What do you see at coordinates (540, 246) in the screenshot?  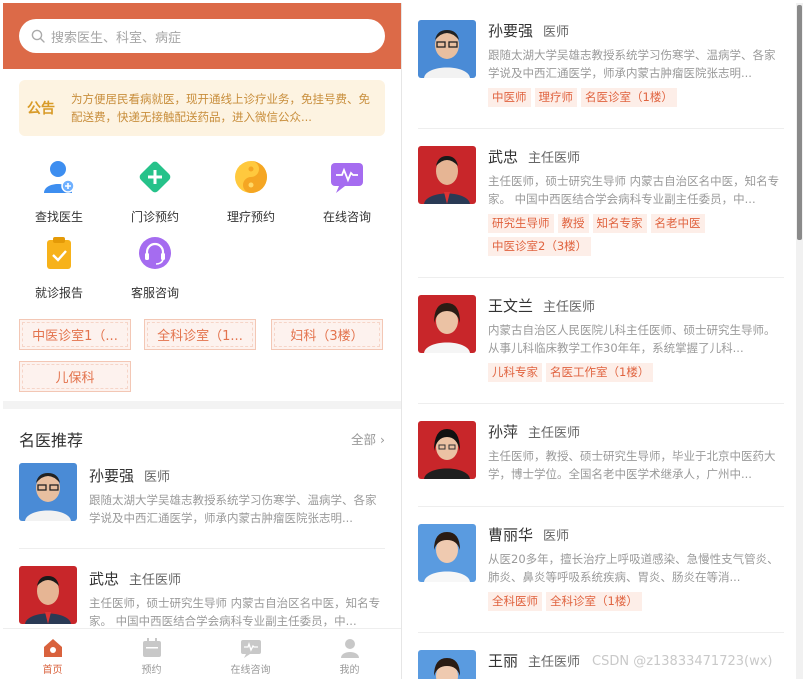 I see `doctor-tag: 中医诊室2（3楼）` at bounding box center [540, 246].